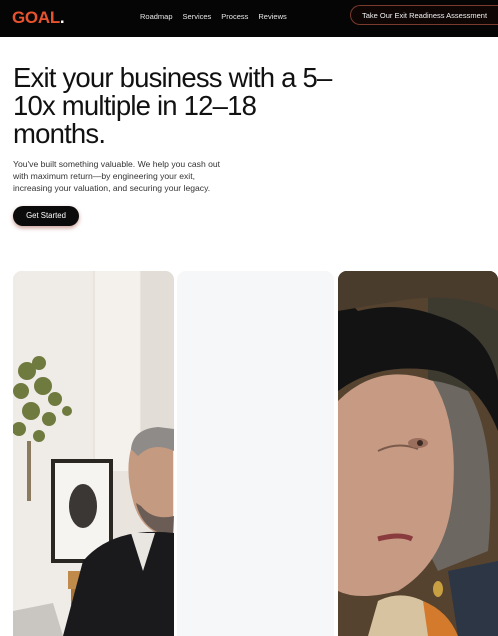 The height and width of the screenshot is (636, 498). Describe the element at coordinates (197, 16) in the screenshot. I see `nav-link-services: Services` at that location.